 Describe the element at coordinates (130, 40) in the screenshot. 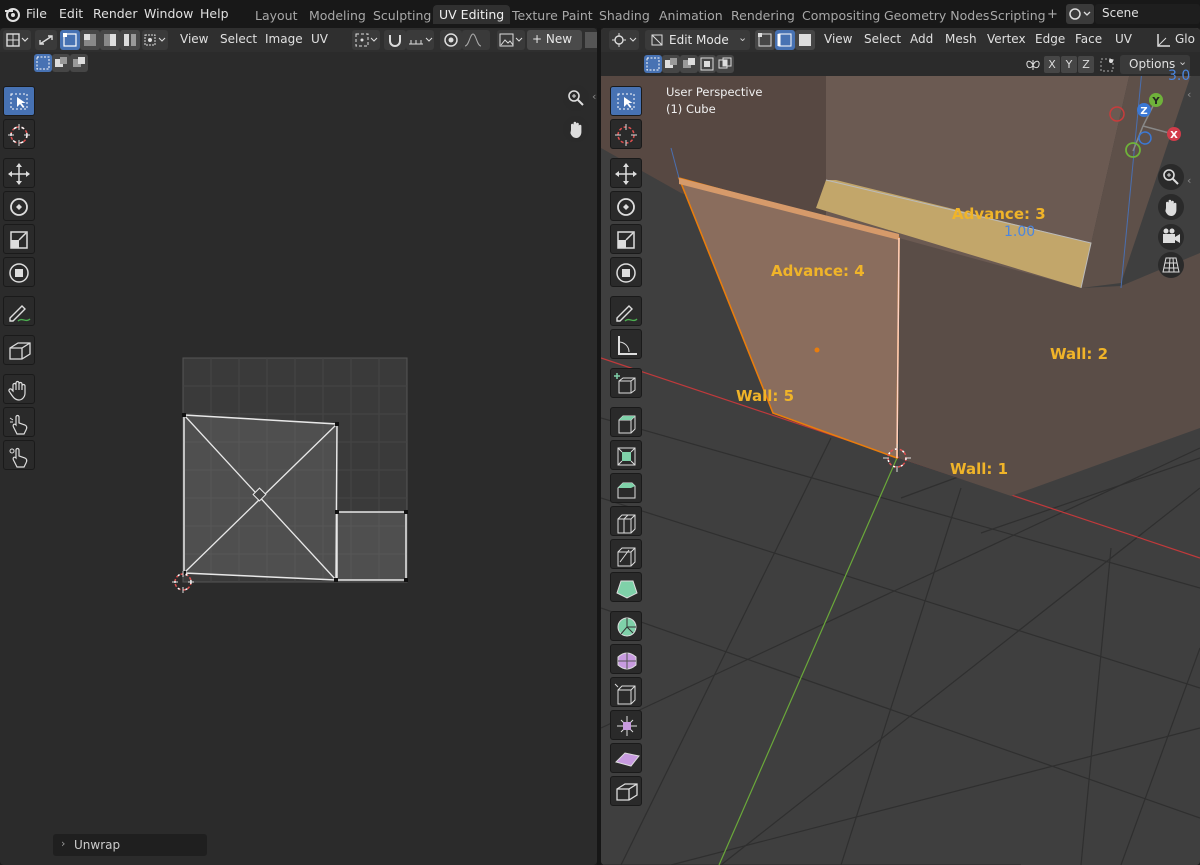

I see `island-select-mode-button` at that location.